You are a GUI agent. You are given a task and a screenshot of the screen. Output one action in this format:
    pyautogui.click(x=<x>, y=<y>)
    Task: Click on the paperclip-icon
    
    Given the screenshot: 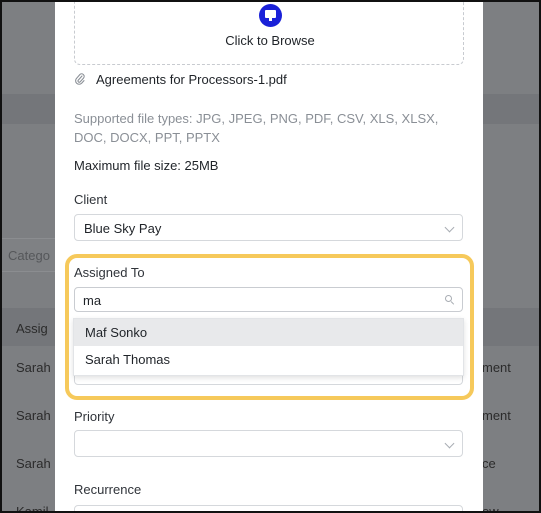 What is the action you would take?
    pyautogui.click(x=80, y=79)
    